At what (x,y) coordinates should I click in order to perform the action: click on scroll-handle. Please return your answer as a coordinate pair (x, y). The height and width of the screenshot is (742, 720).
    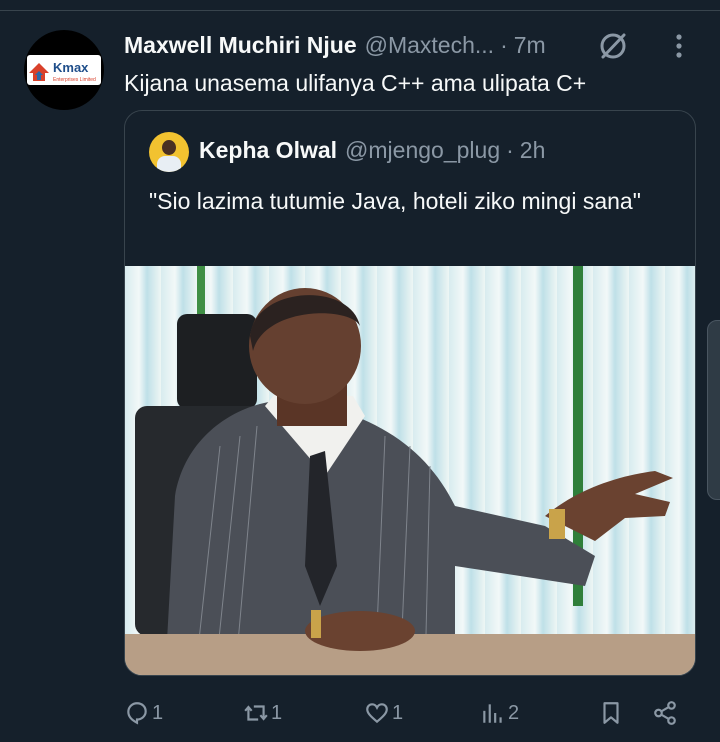
    Looking at the image, I should click on (713, 410).